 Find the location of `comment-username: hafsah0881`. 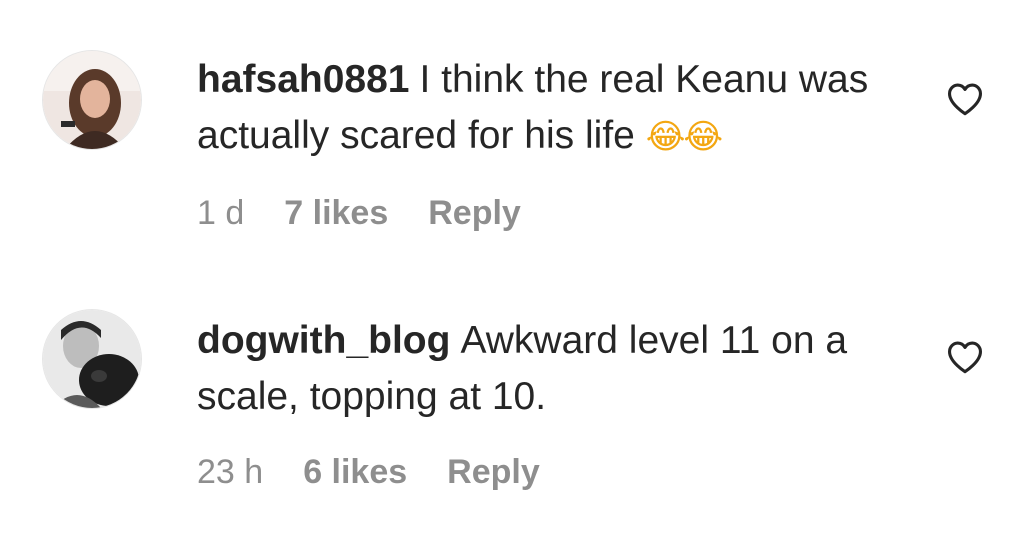

comment-username: hafsah0881 is located at coordinates (303, 79).